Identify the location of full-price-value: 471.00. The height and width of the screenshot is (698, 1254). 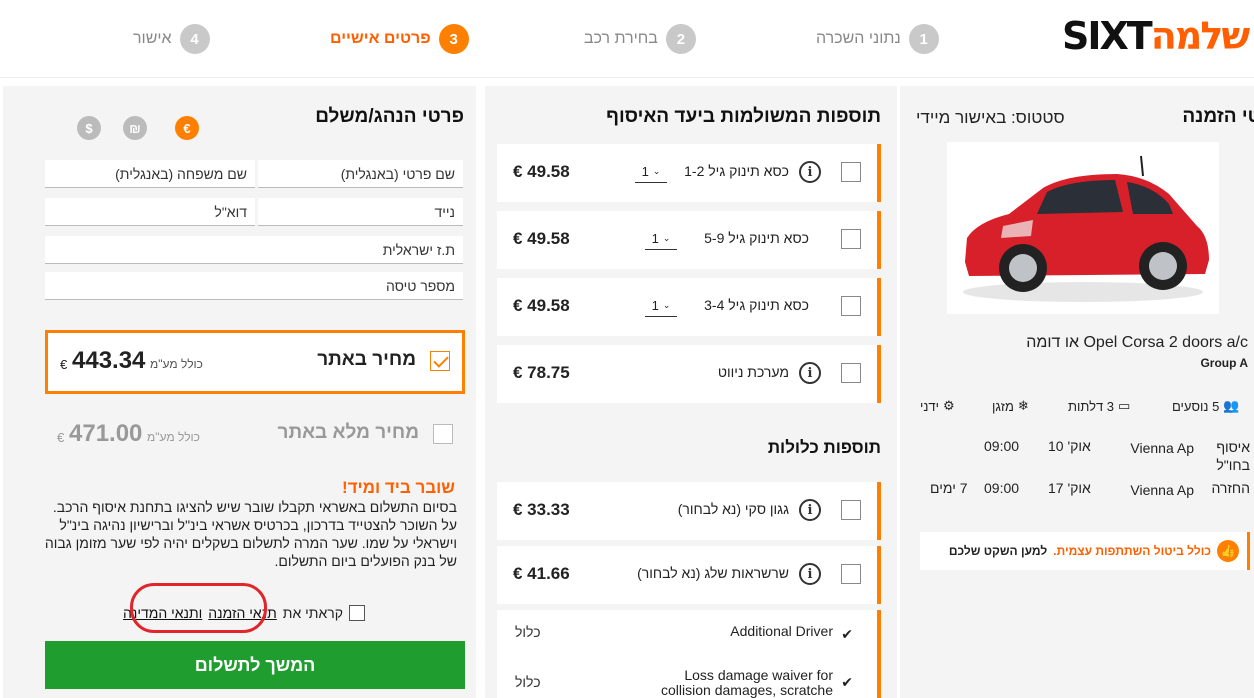
(106, 433).